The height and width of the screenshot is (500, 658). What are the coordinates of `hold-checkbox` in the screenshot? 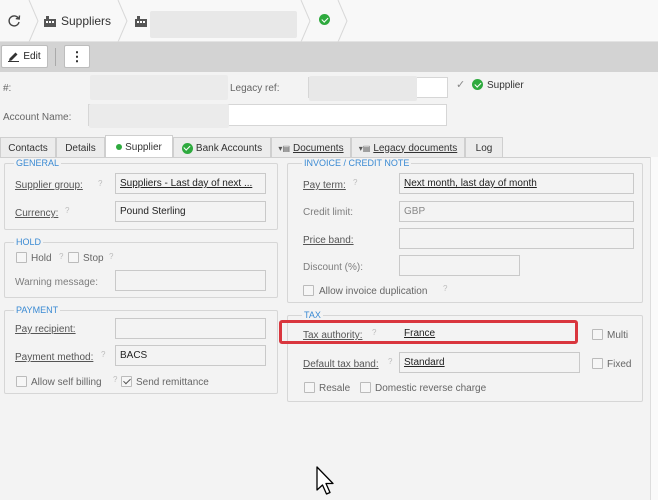 It's located at (21, 257).